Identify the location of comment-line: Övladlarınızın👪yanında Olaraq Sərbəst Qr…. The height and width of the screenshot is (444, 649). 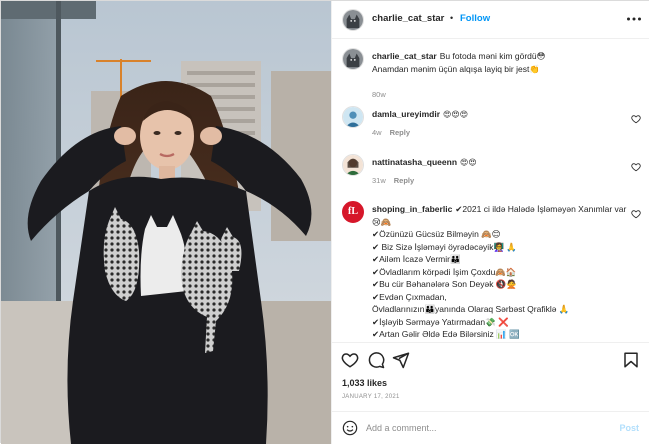
(471, 309).